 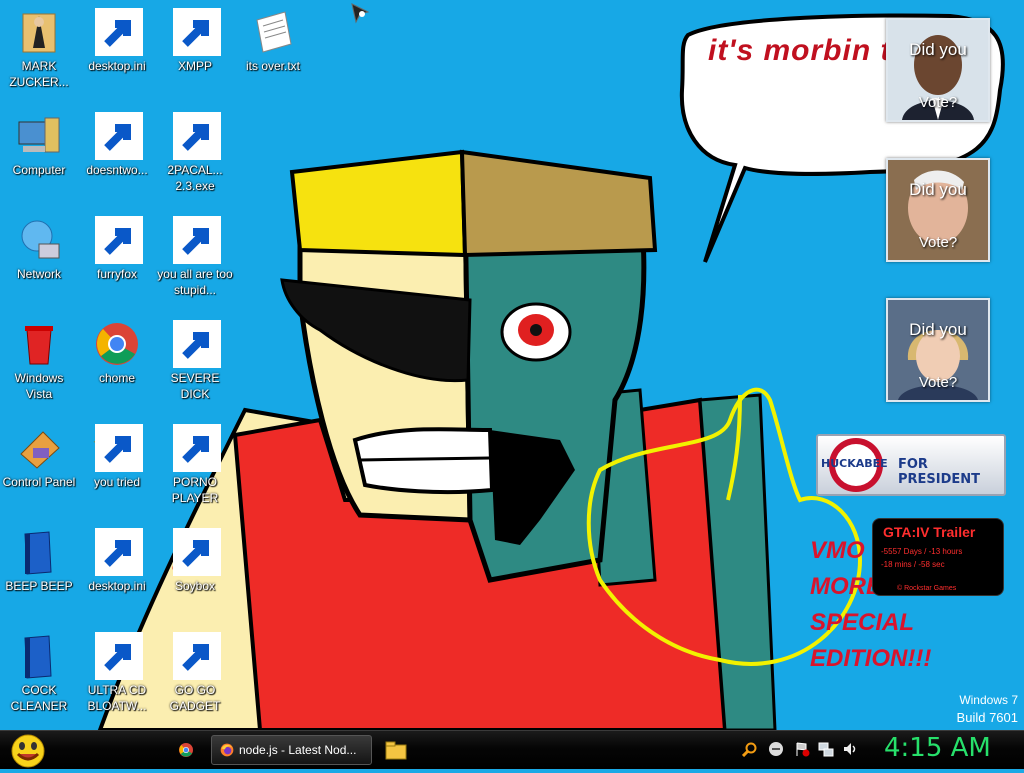 What do you see at coordinates (929, 532) in the screenshot?
I see `gta-title: GTA:IV Trailer` at bounding box center [929, 532].